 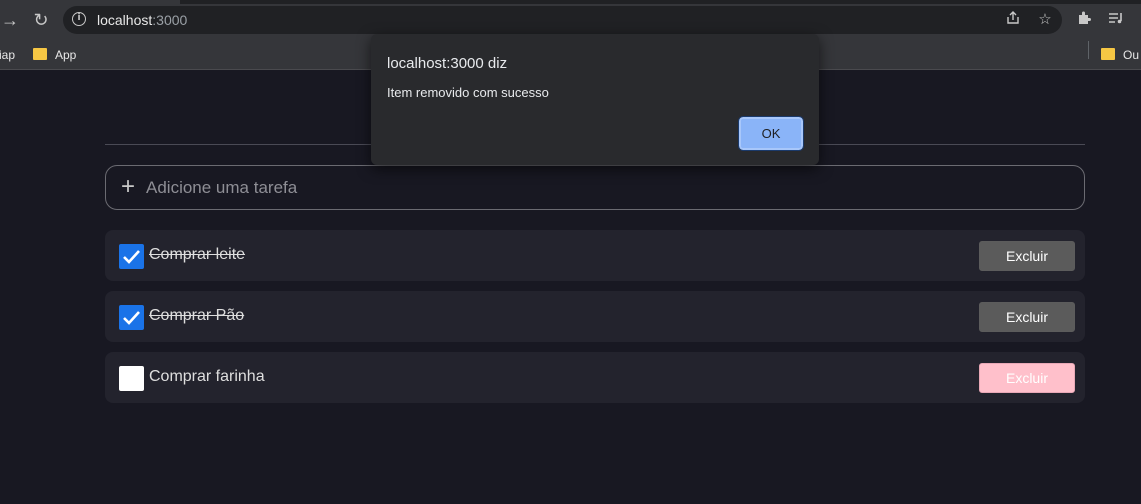 I want to click on extensions-icon, so click(x=1084, y=20).